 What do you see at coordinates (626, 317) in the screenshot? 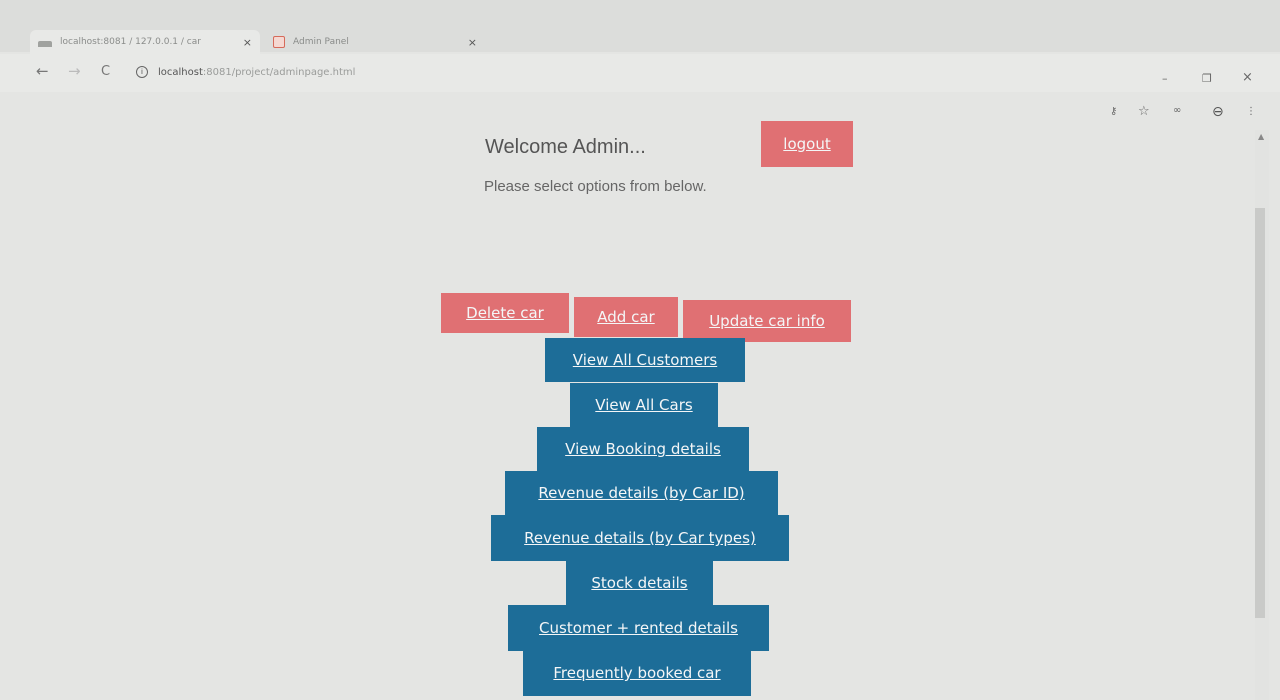
I see `add-car-button: Add car` at bounding box center [626, 317].